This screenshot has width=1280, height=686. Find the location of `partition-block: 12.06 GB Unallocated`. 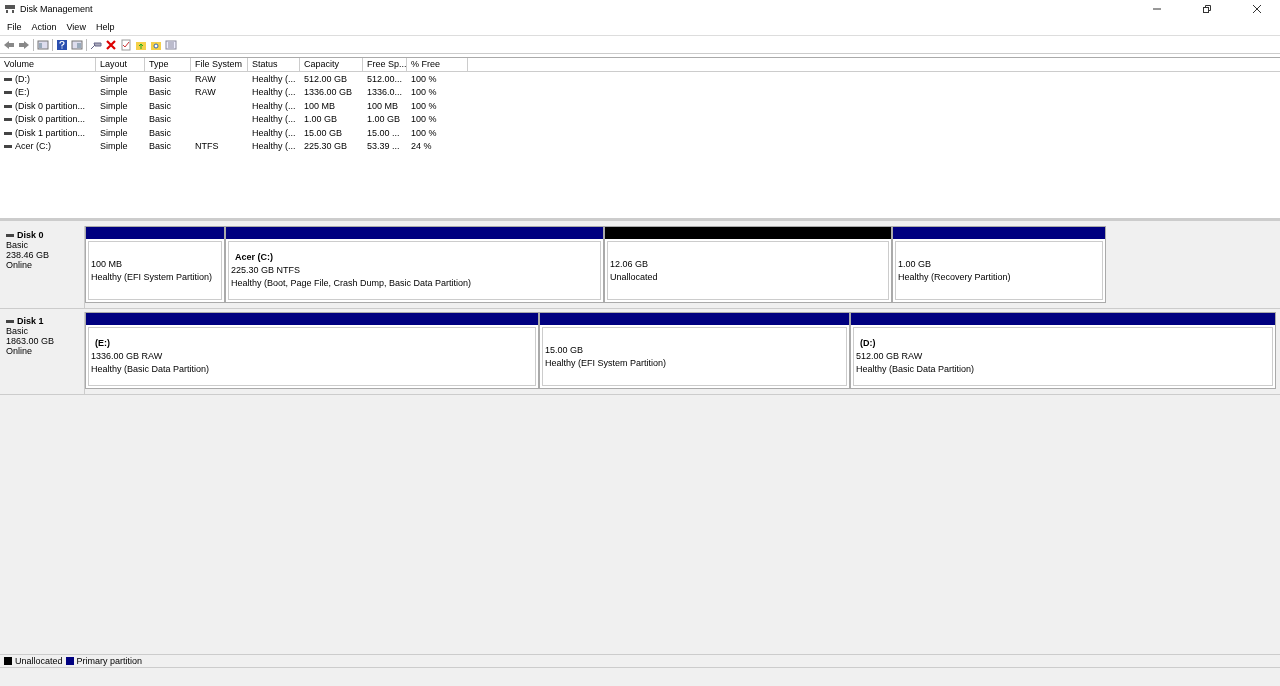

partition-block: 12.06 GB Unallocated is located at coordinates (748, 264).